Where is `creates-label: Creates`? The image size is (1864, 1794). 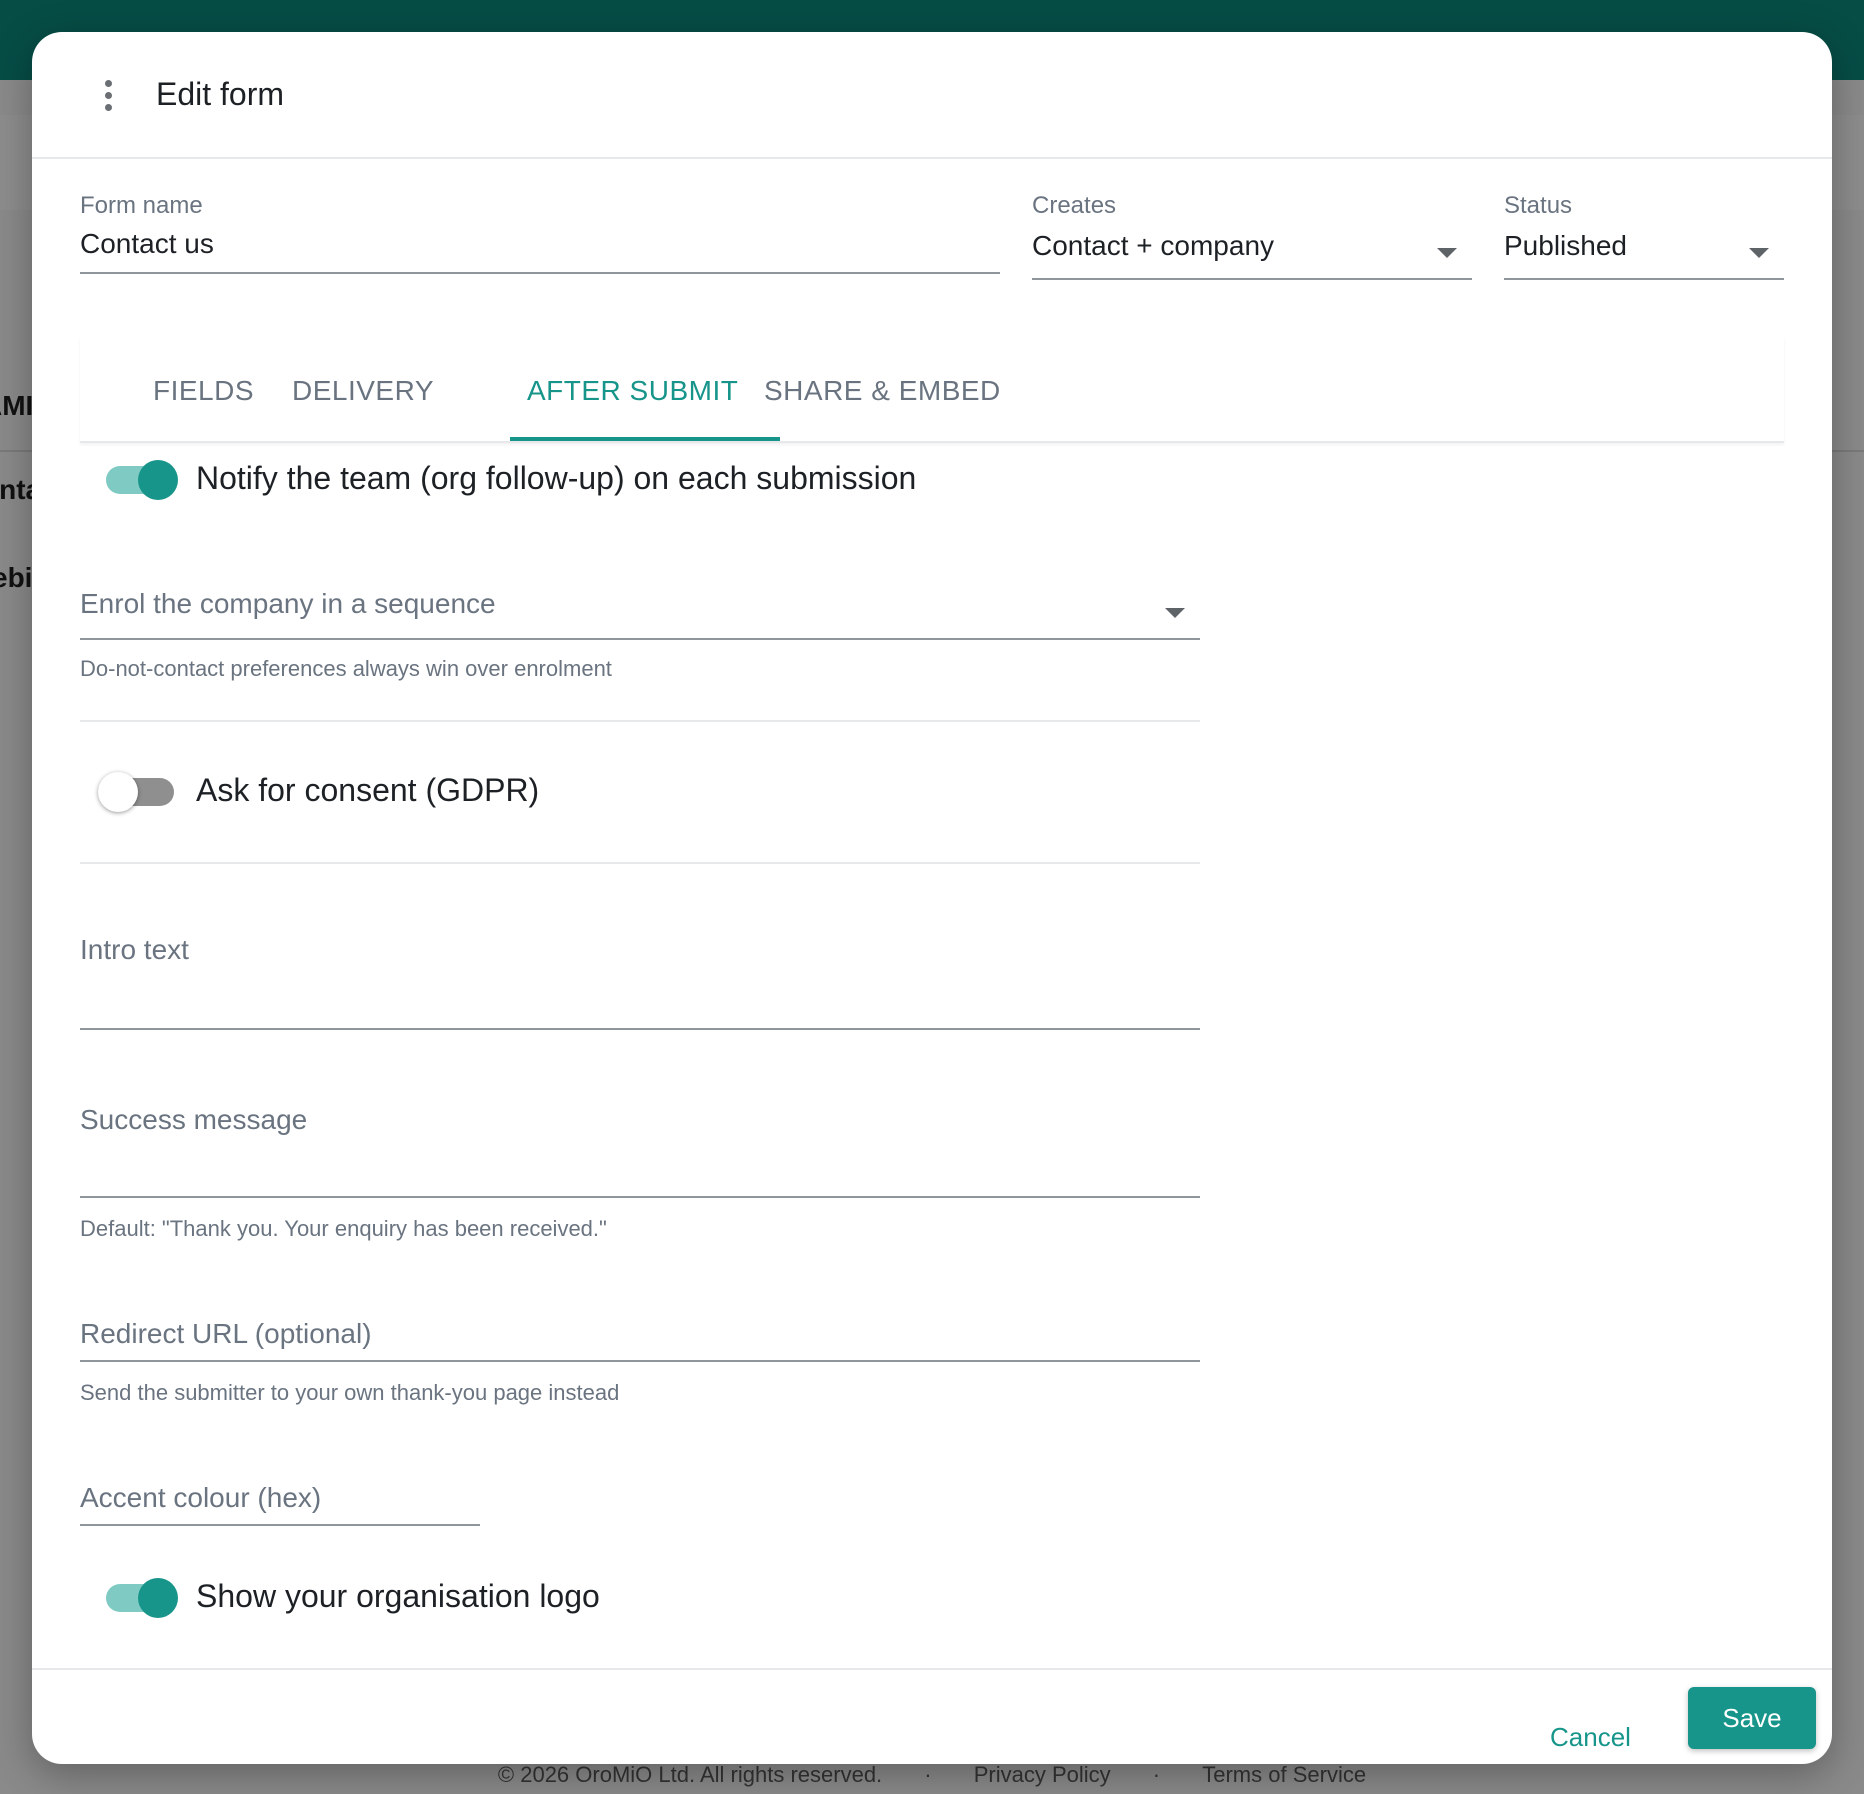
creates-label: Creates is located at coordinates (1074, 205).